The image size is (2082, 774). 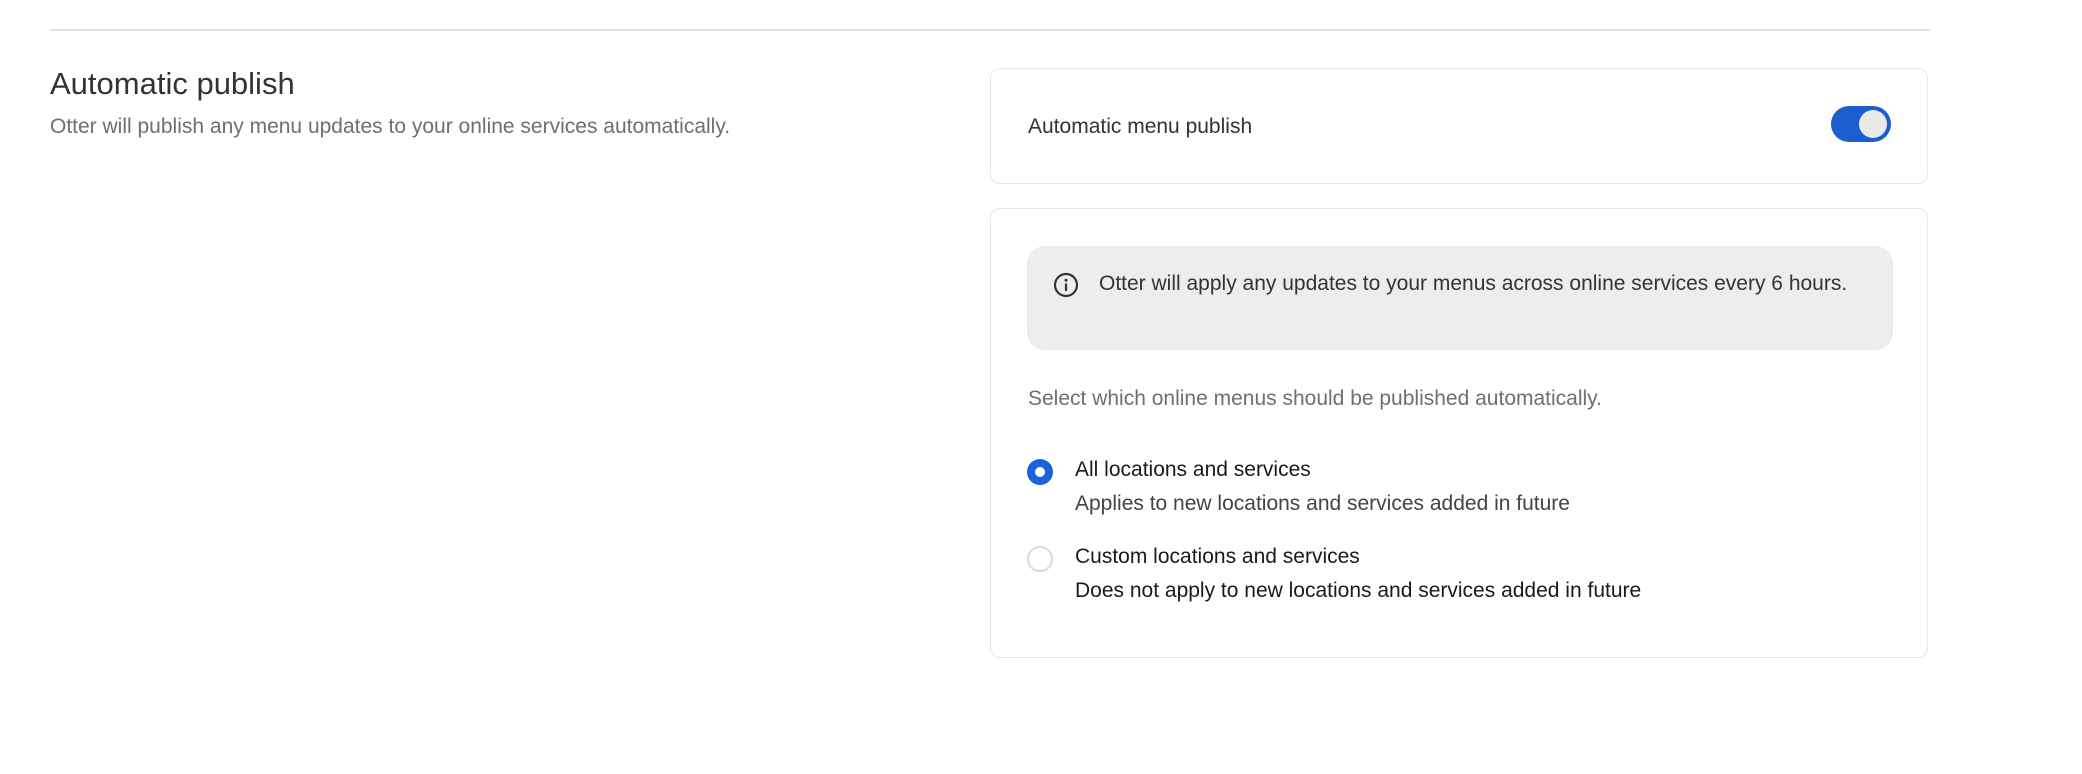 I want to click on automatic-publish-toggle-card: Automatic menu publish, so click(x=1459, y=126).